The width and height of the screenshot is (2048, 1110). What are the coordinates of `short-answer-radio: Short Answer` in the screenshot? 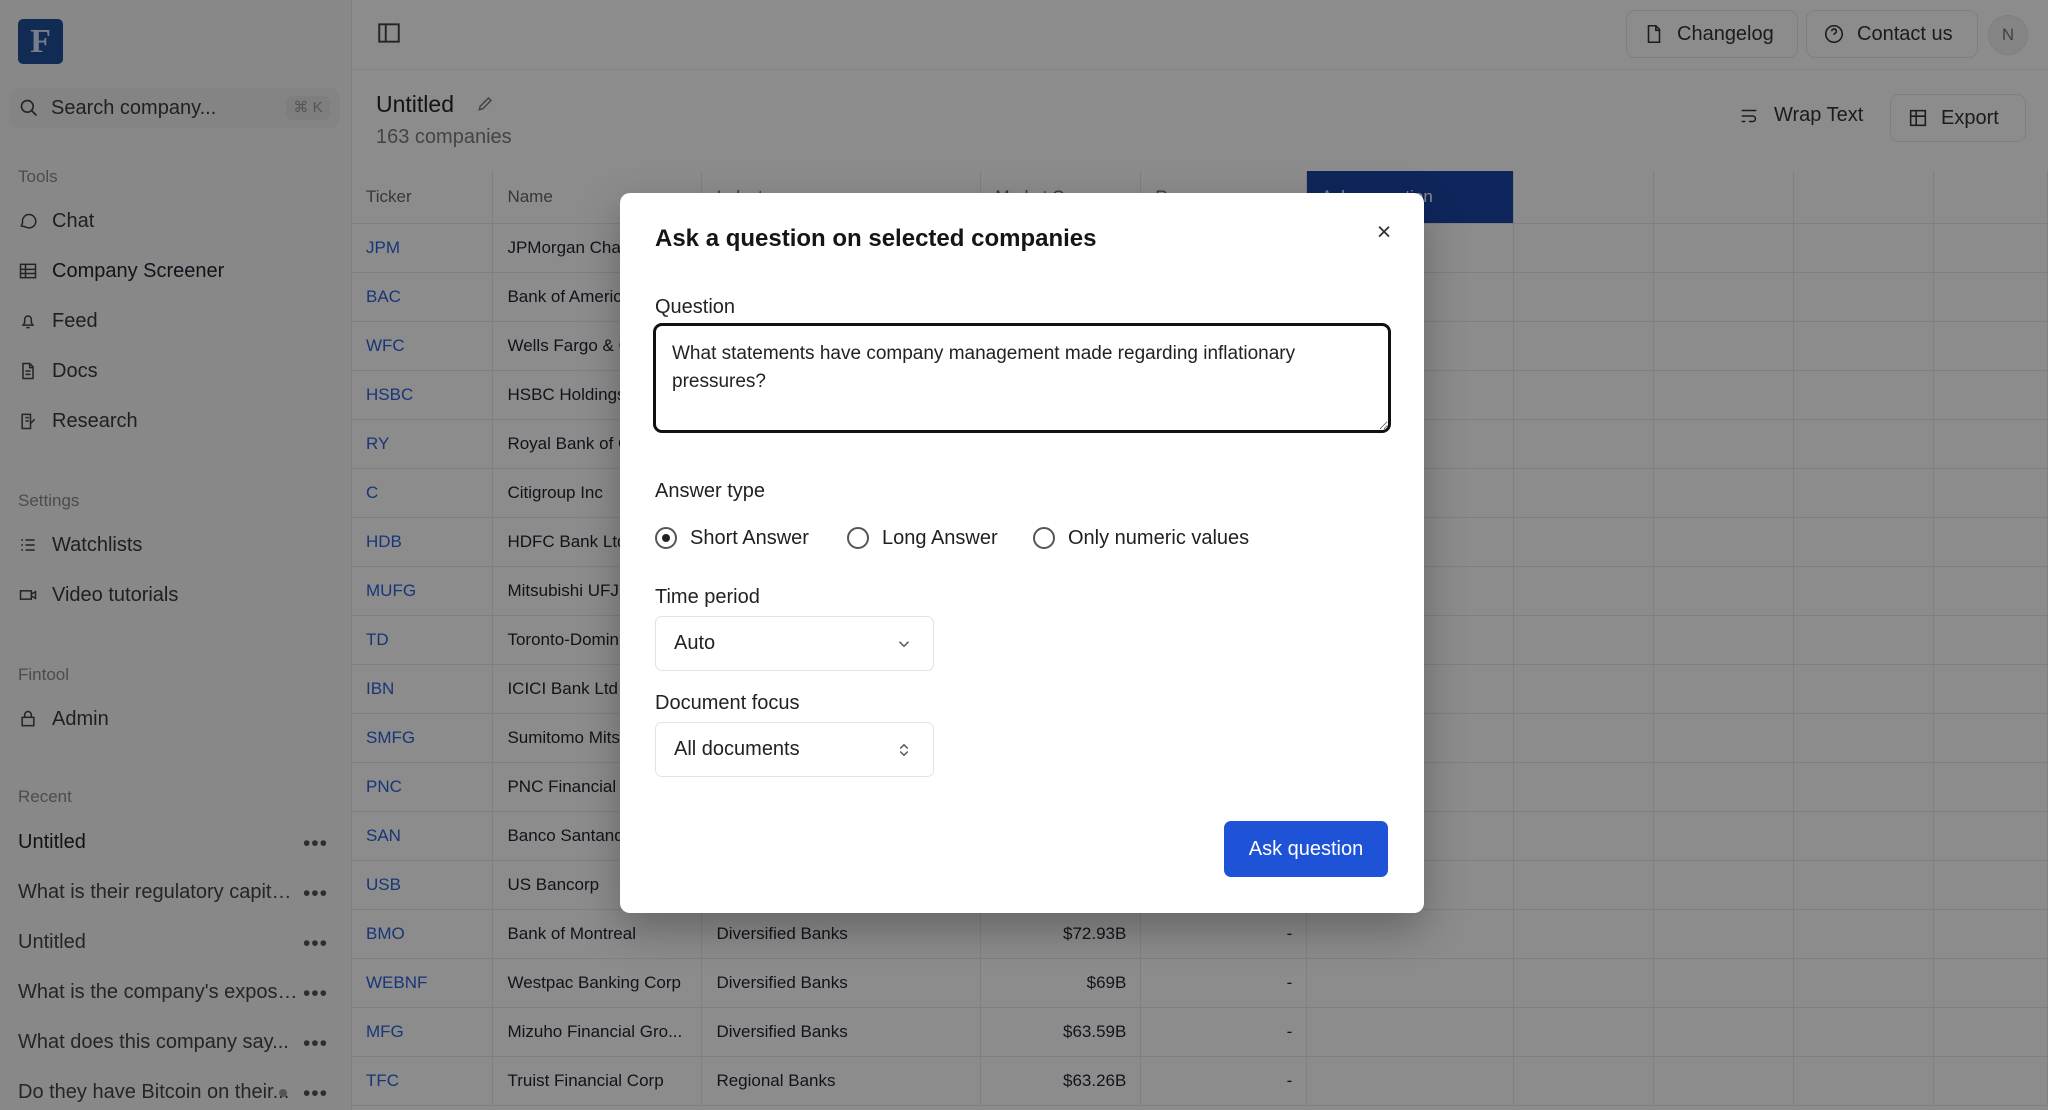 It's located at (732, 538).